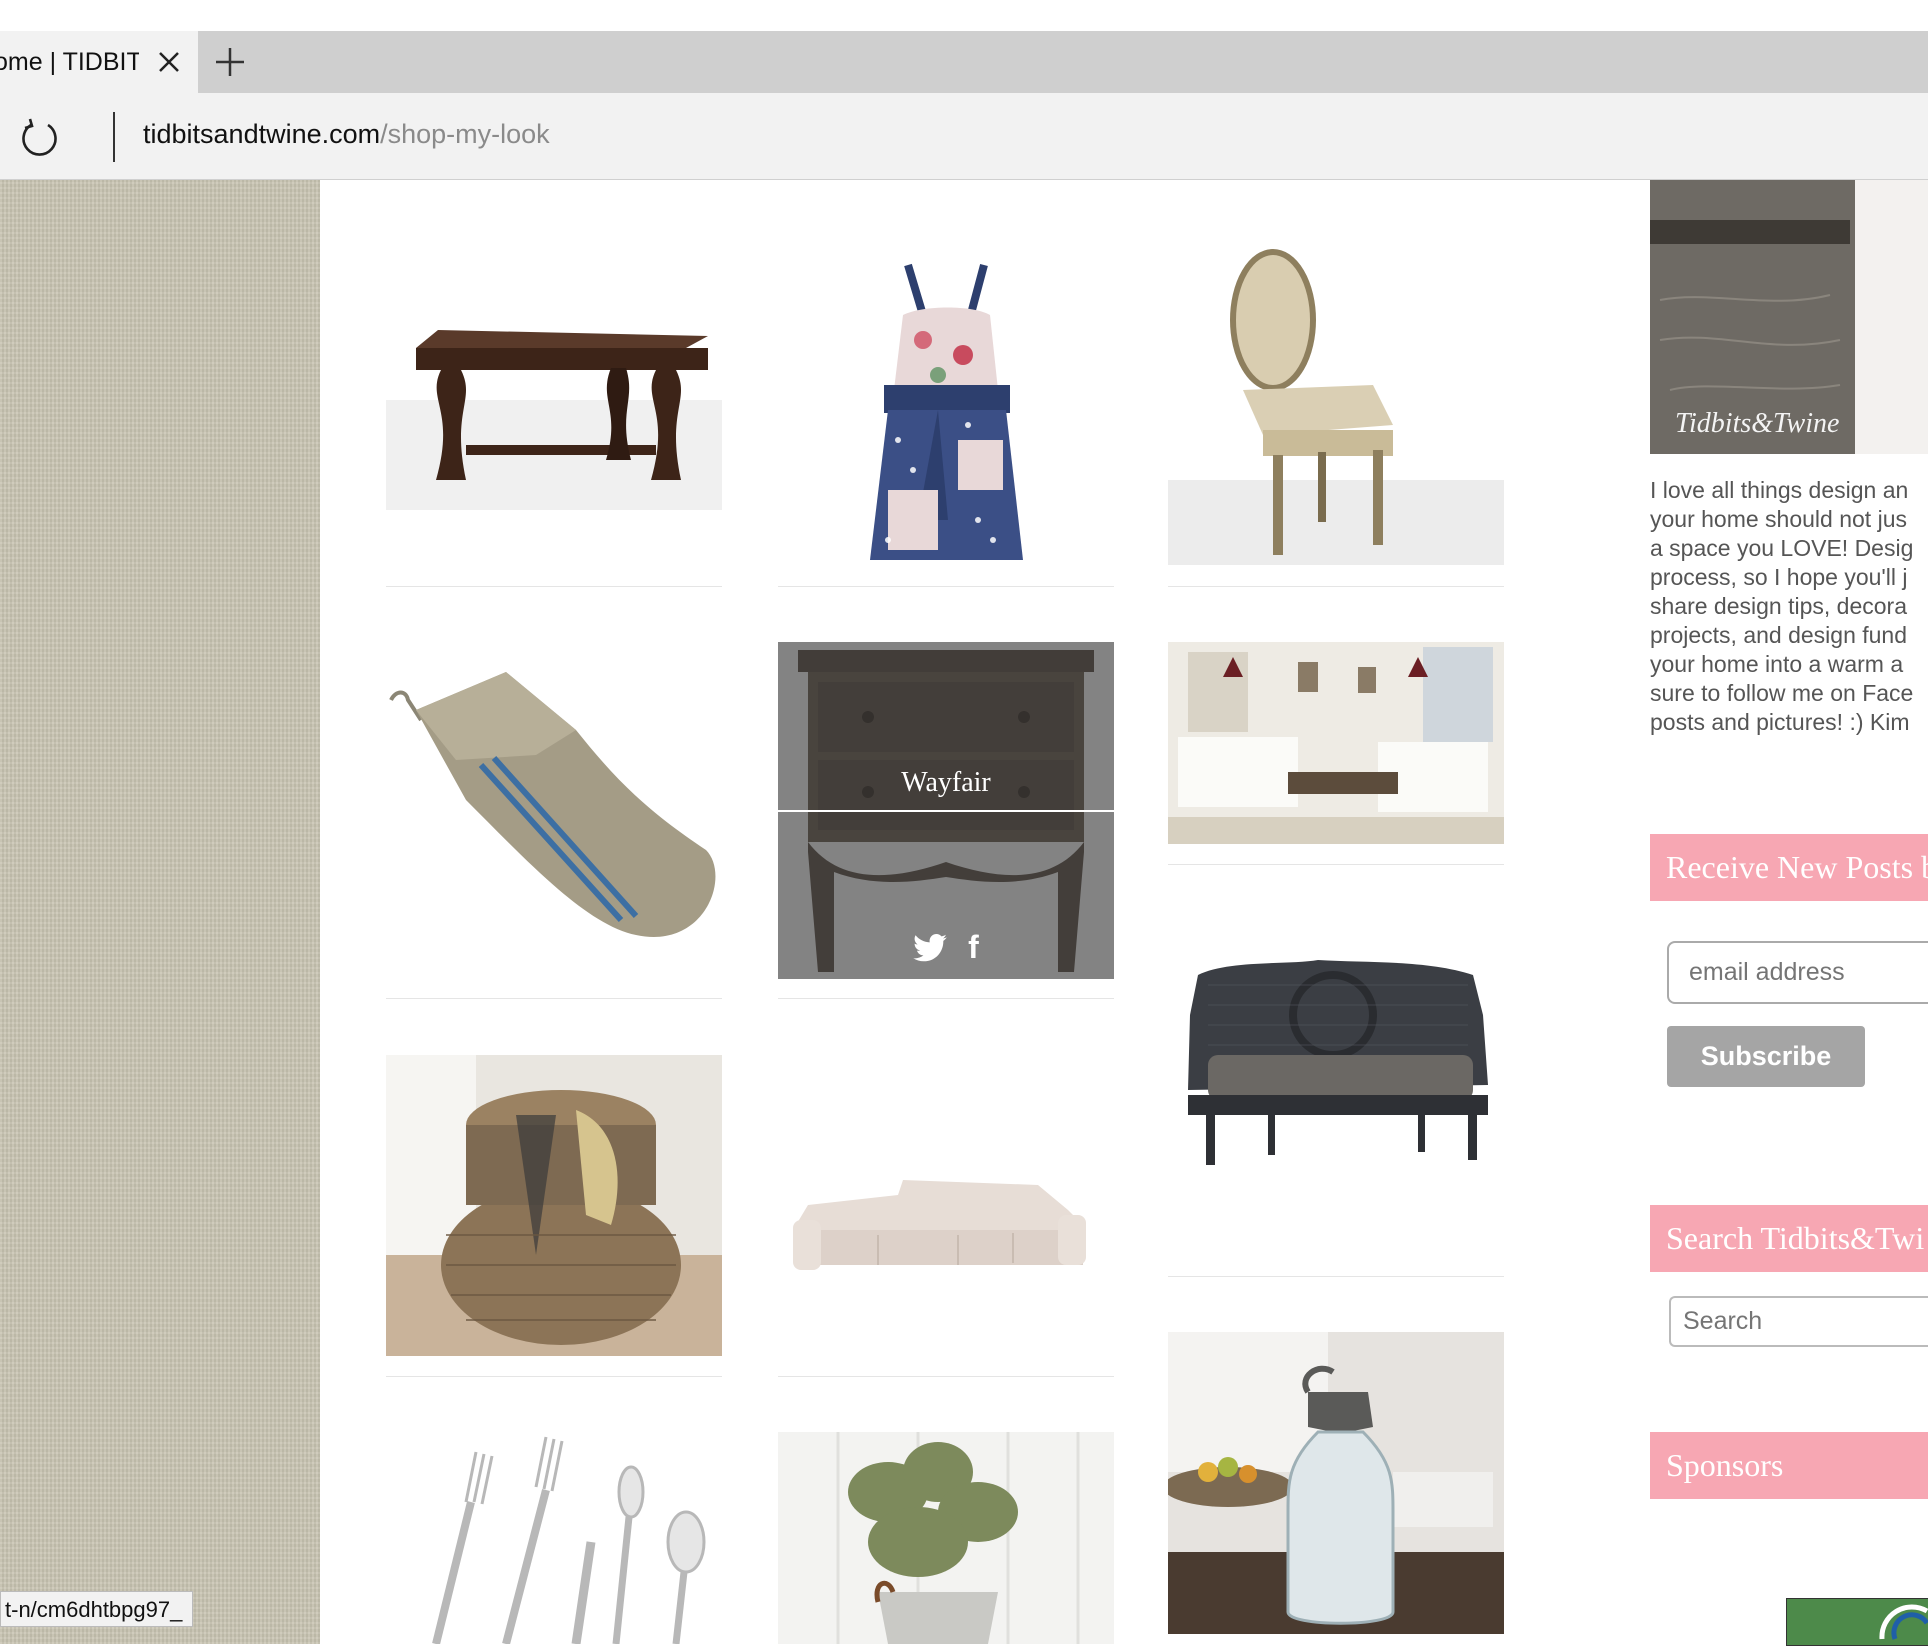 The height and width of the screenshot is (1646, 1928). What do you see at coordinates (262, 134) in the screenshot?
I see `url-domain: tidbitsandtwine.com` at bounding box center [262, 134].